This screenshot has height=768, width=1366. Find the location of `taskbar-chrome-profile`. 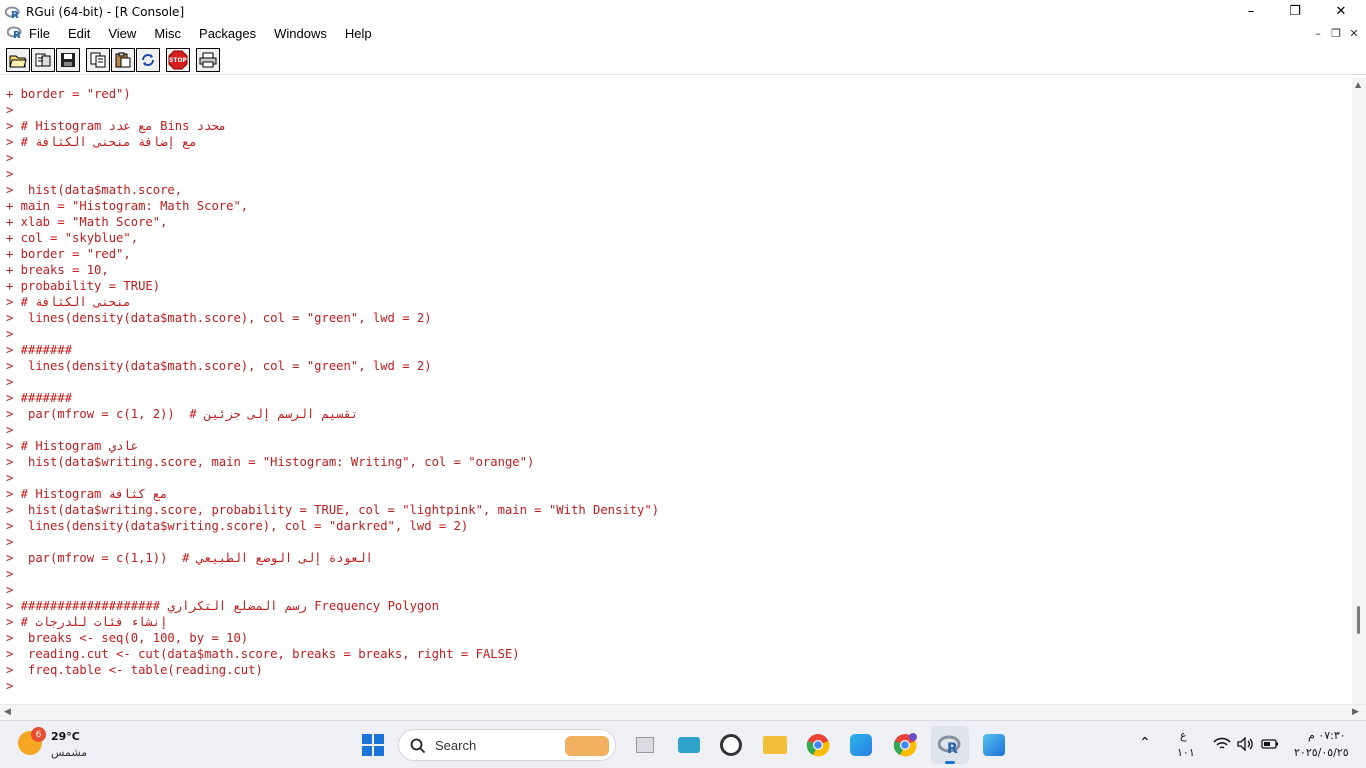

taskbar-chrome-profile is located at coordinates (905, 745).